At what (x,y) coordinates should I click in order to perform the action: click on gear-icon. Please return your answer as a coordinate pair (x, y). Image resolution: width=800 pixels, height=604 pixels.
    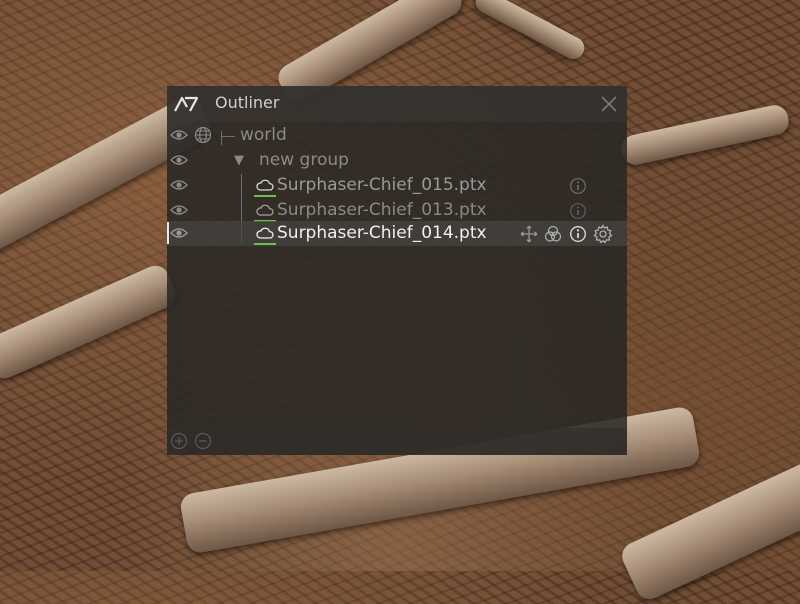
    Looking at the image, I should click on (603, 234).